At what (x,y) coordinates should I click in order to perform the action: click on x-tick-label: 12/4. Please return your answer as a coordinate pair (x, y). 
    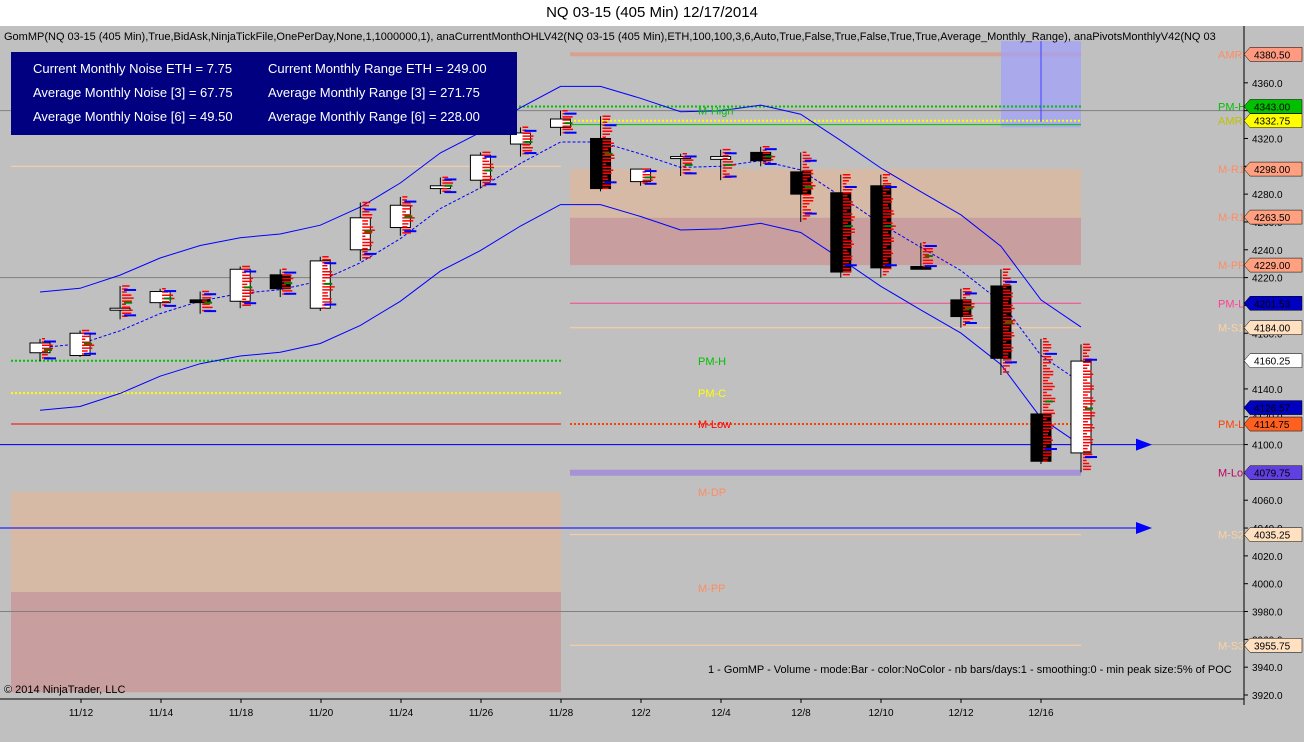
    Looking at the image, I should click on (721, 713).